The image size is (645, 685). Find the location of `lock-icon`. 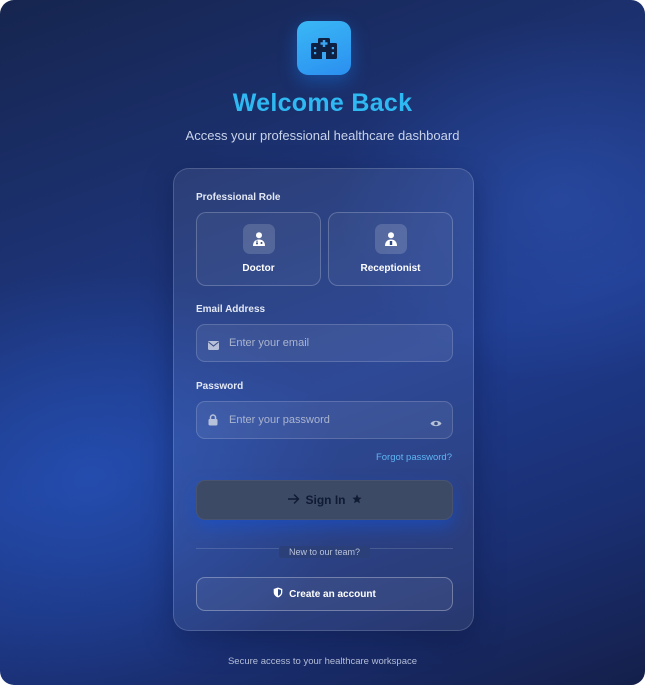

lock-icon is located at coordinates (213, 422).